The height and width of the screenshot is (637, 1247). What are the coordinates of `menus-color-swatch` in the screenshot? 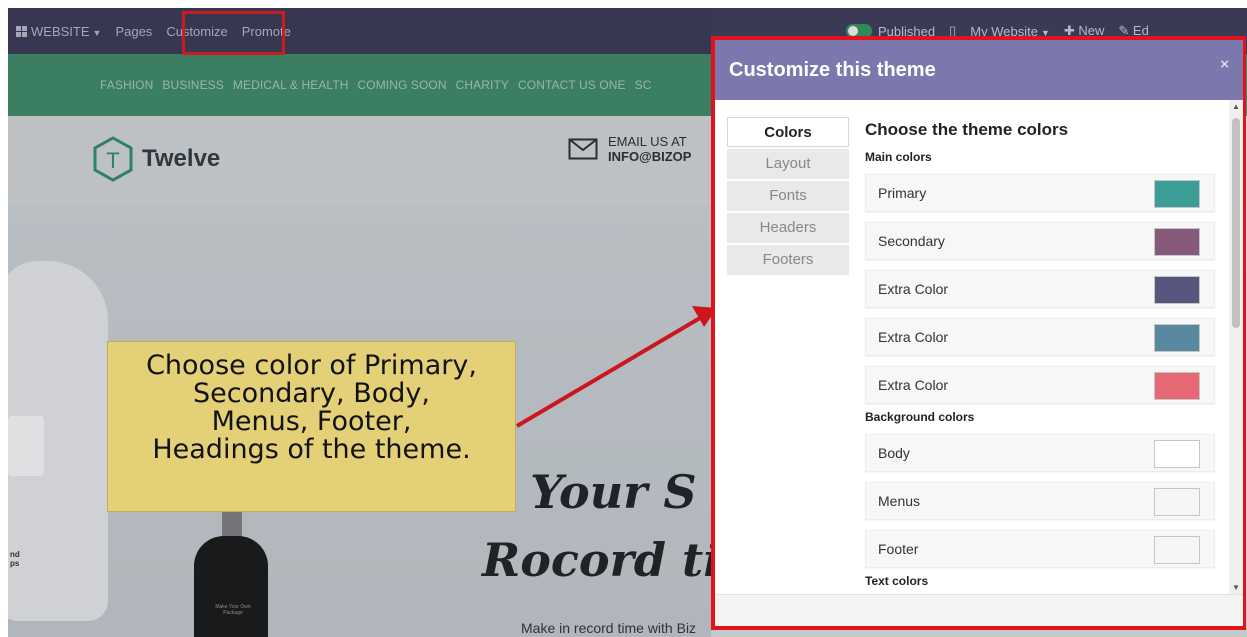 It's located at (1177, 502).